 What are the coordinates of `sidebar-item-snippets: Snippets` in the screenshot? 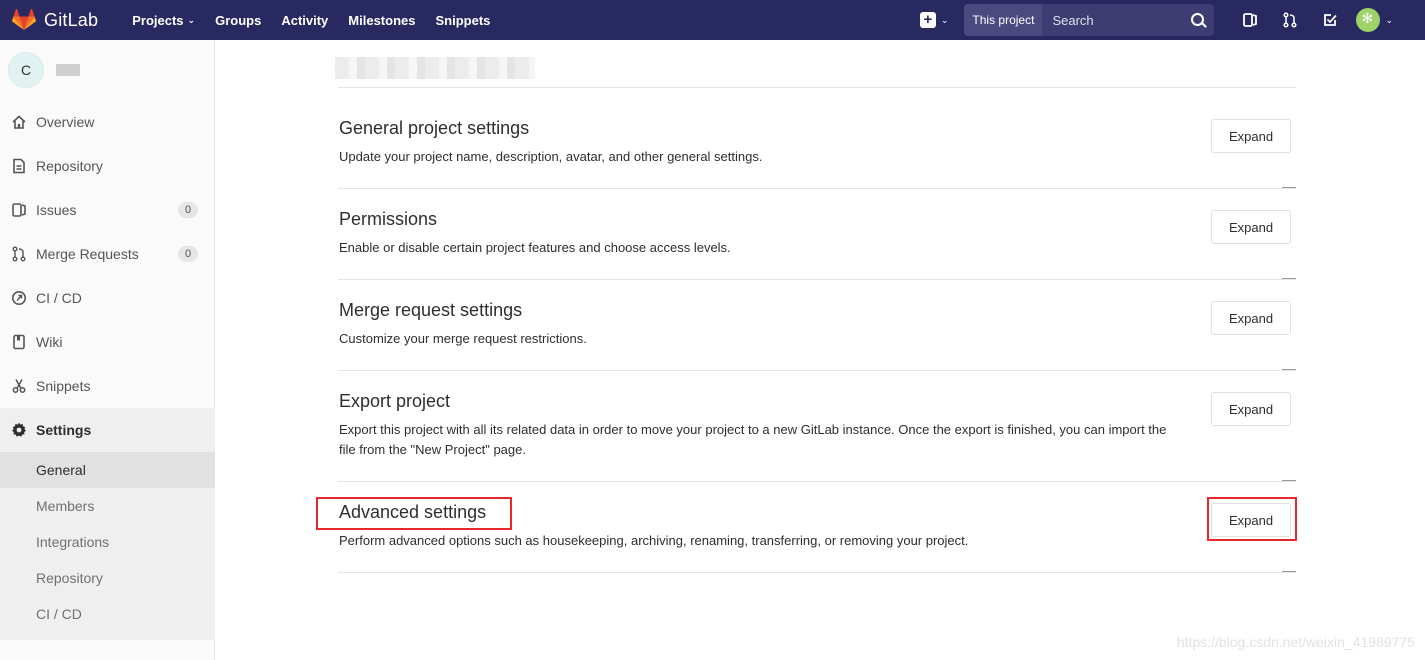 It's located at (107, 386).